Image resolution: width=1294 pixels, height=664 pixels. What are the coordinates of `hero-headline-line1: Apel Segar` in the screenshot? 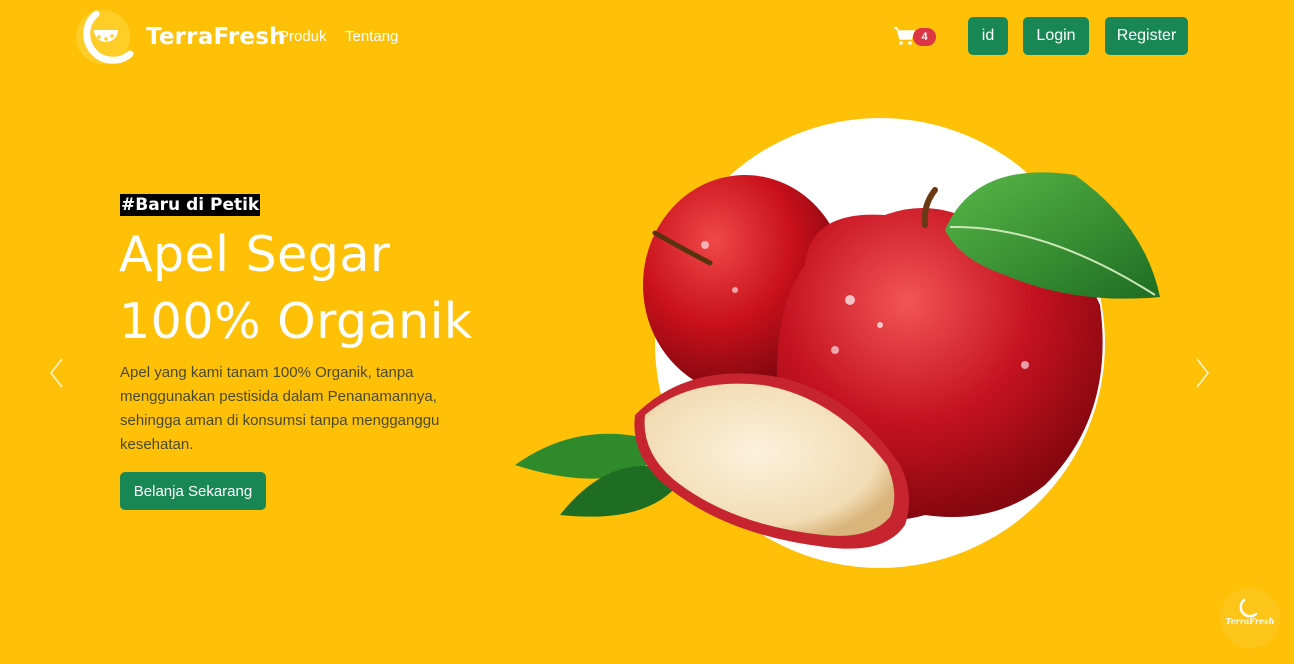 It's located at (255, 254).